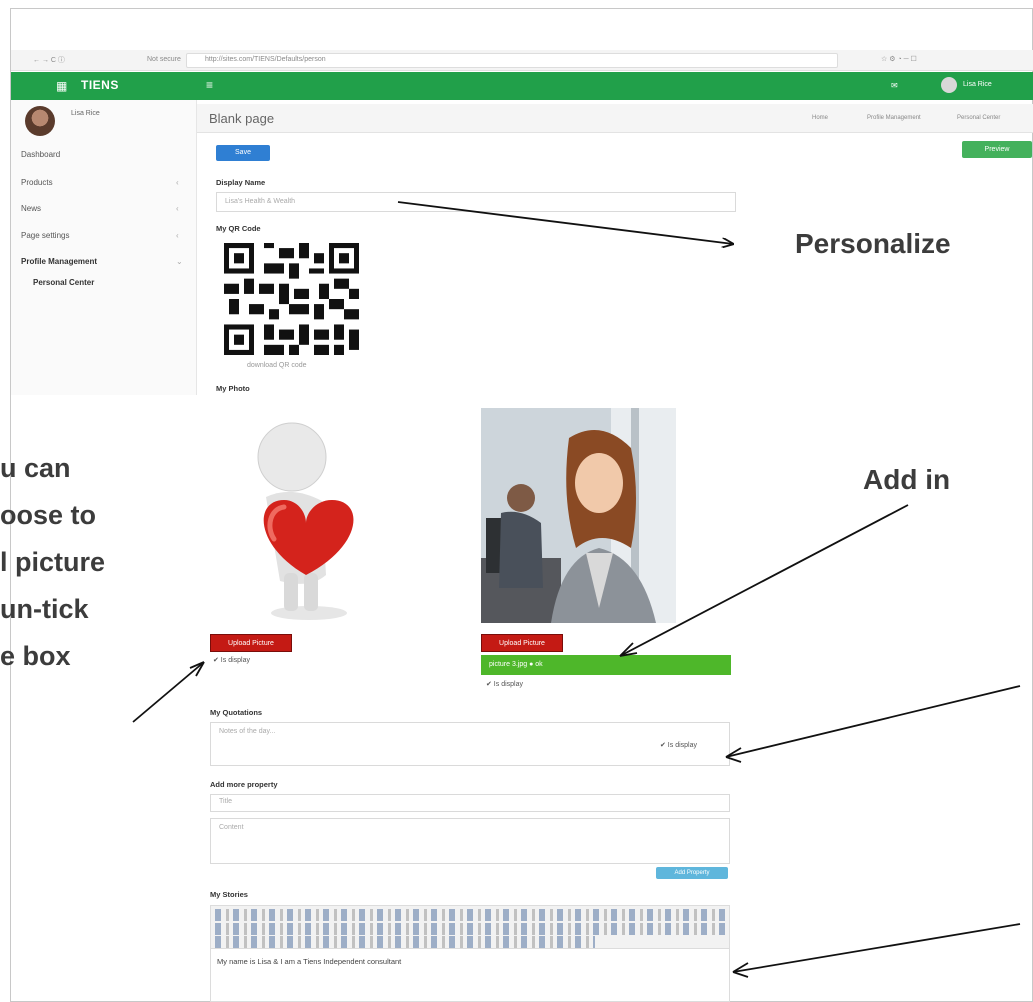  What do you see at coordinates (244, 784) in the screenshot?
I see `more-property-label: Add more property` at bounding box center [244, 784].